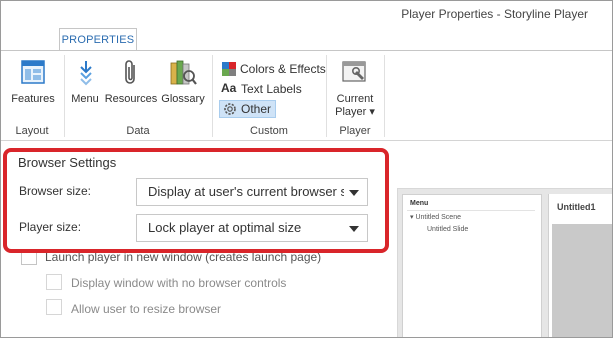 The width and height of the screenshot is (613, 338). I want to click on preview-menu-panel: Menu ▾ Untitled Scene Untitled Slide, so click(472, 266).